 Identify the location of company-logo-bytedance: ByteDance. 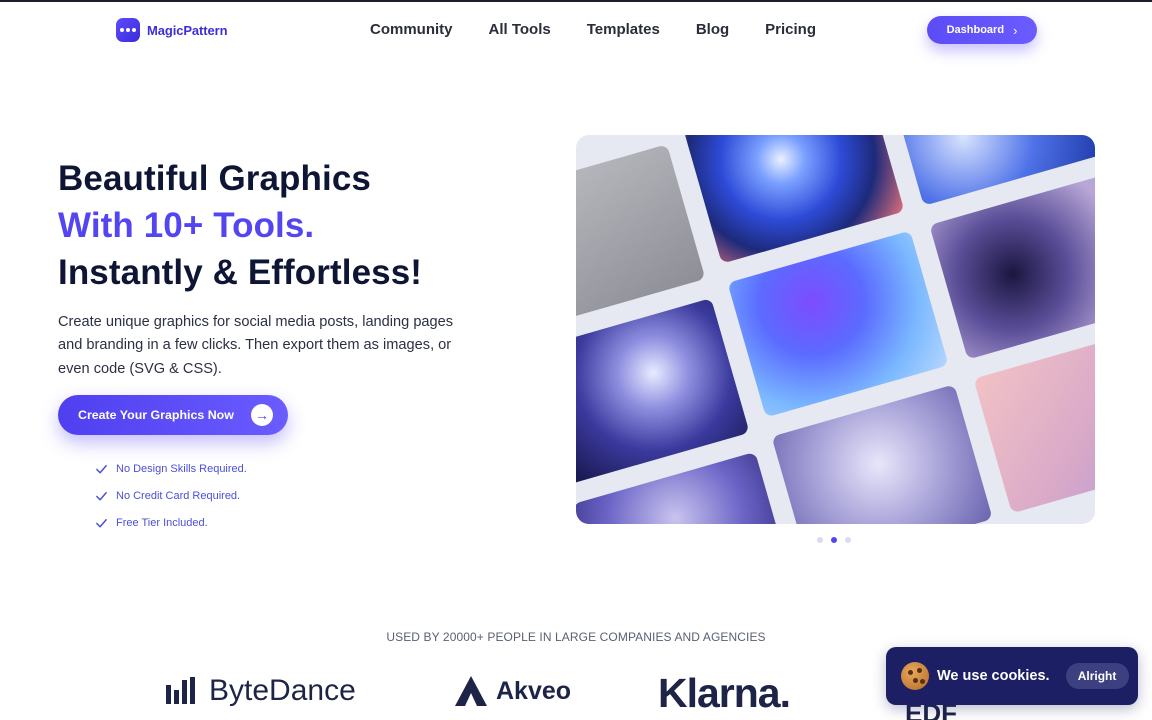
(260, 691).